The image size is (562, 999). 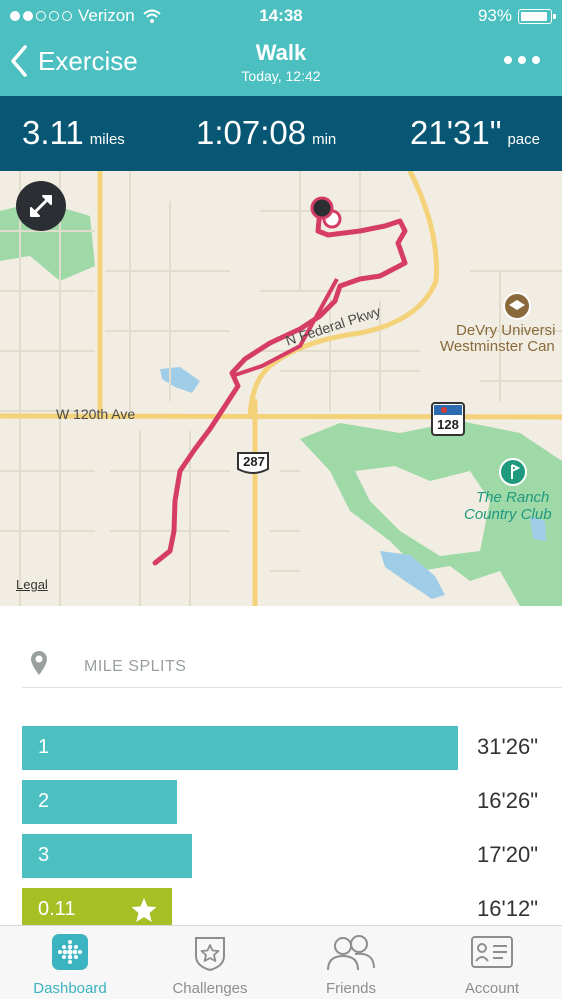 I want to click on pace-stat: 21'31" pace, so click(x=475, y=133).